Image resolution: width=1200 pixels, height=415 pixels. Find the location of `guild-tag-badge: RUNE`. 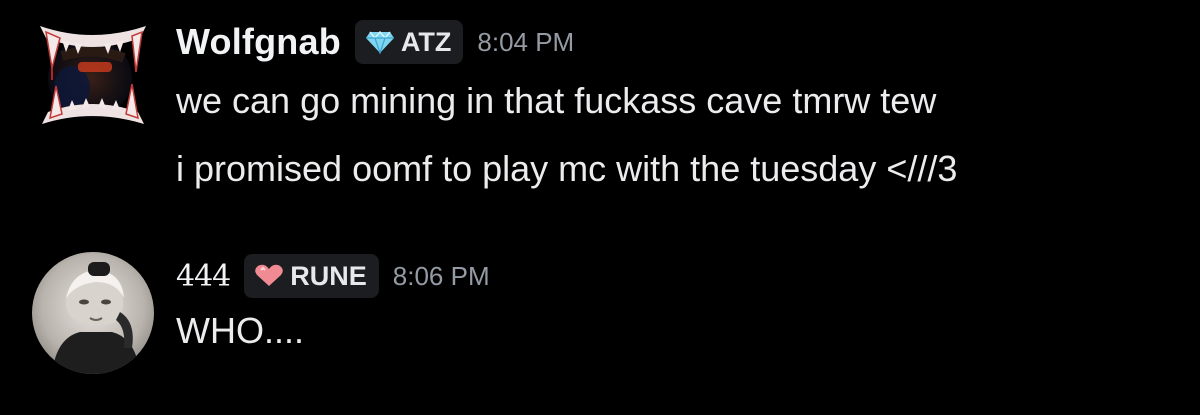

guild-tag-badge: RUNE is located at coordinates (311, 276).